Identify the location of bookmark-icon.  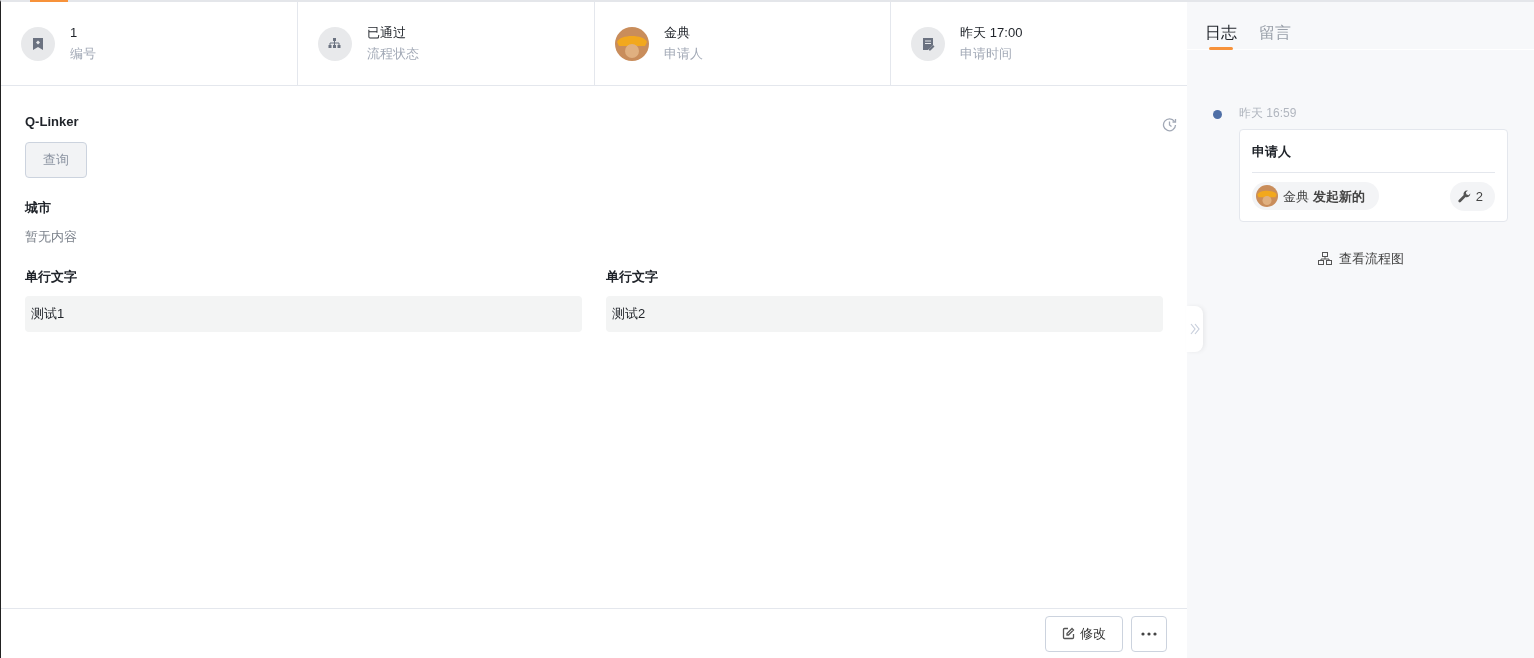
(38, 43).